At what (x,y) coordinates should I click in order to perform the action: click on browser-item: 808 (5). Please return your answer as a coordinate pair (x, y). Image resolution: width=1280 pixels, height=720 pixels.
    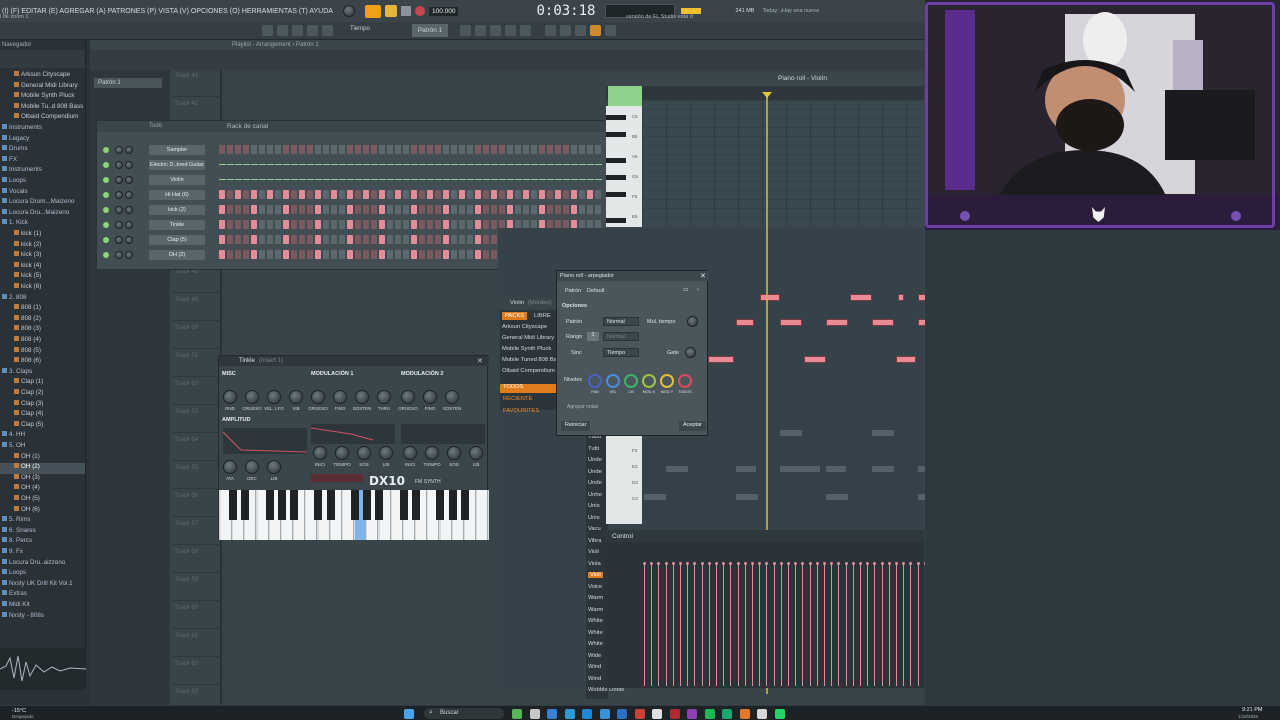
    Looking at the image, I should click on (42, 352).